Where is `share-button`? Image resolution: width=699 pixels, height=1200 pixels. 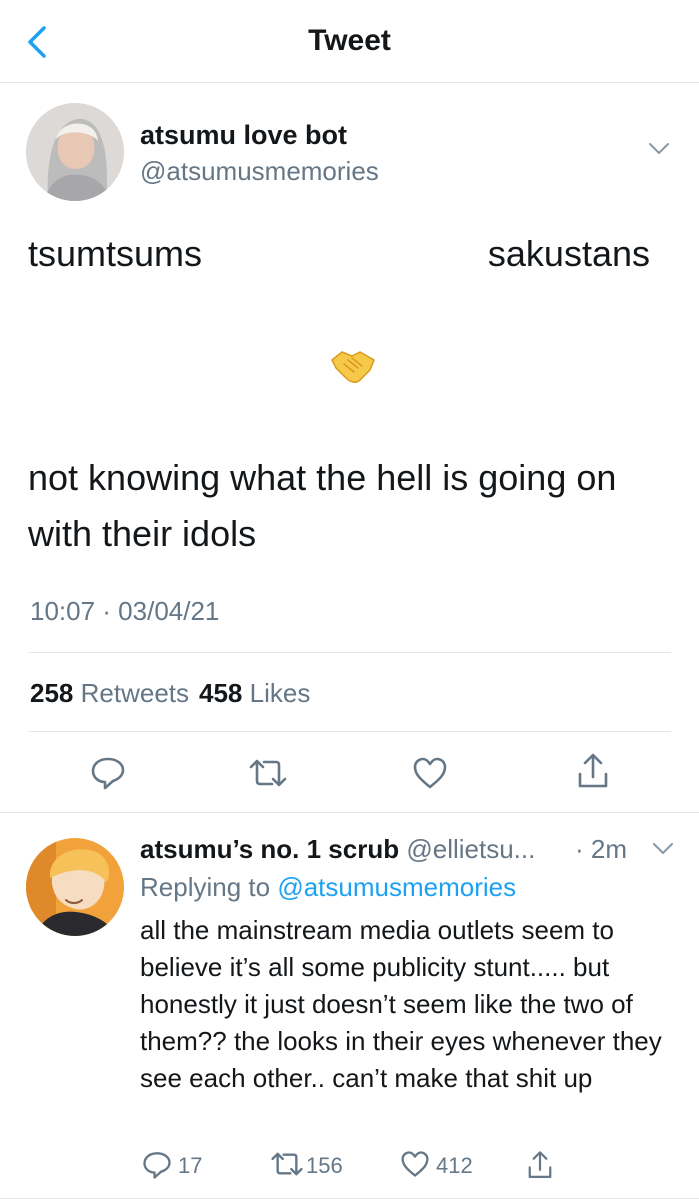 share-button is located at coordinates (593, 773).